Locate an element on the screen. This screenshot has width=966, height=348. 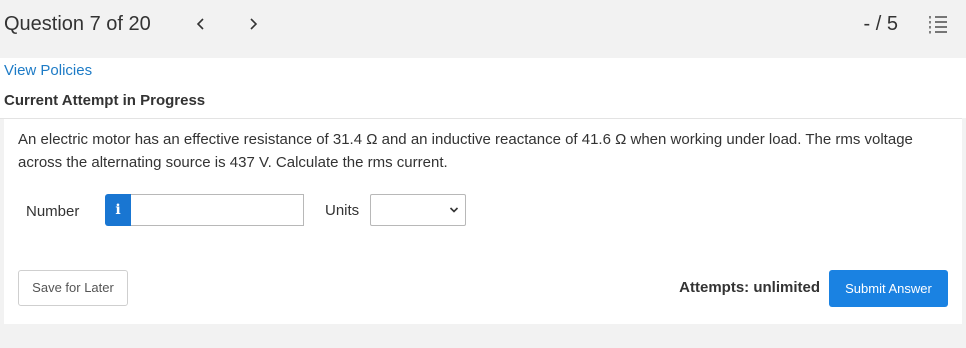
submit-answer-button: Submit Answer is located at coordinates (888, 288).